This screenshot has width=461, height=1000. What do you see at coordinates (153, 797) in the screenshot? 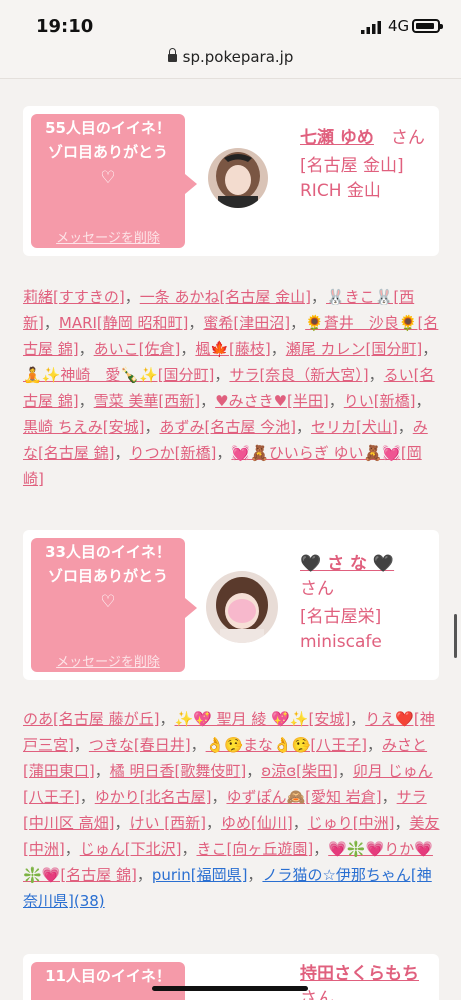
I see `liker-link: ゆかり[北名古屋]` at bounding box center [153, 797].